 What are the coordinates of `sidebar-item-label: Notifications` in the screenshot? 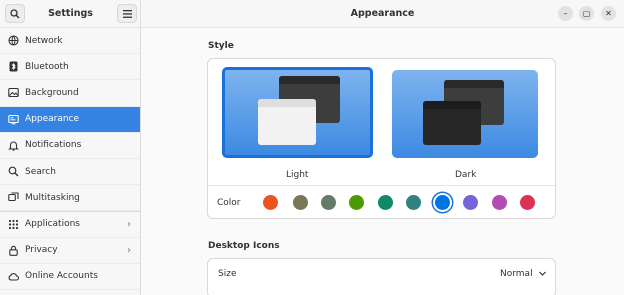 It's located at (53, 145).